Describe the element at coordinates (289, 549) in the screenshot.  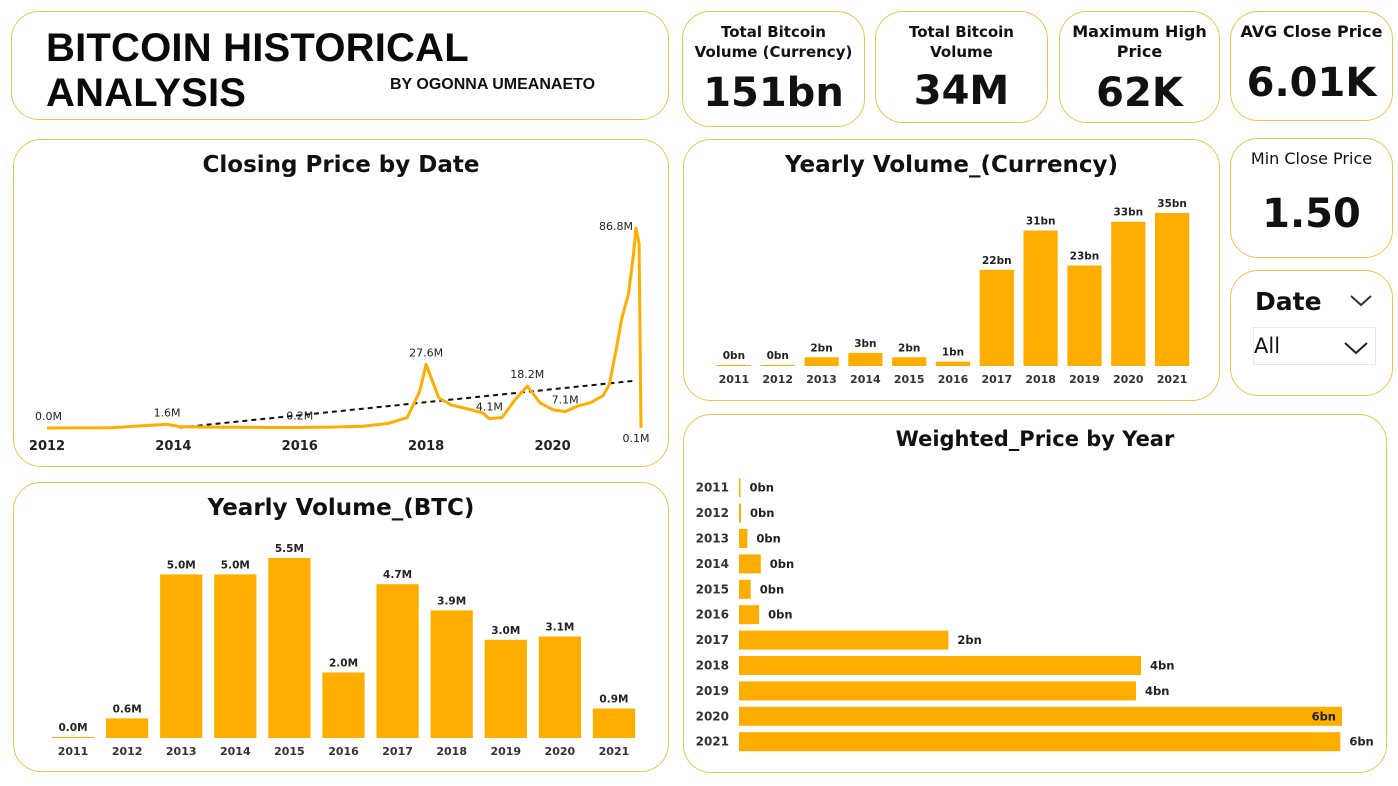
I see `bar-value-label: 5.5M` at that location.